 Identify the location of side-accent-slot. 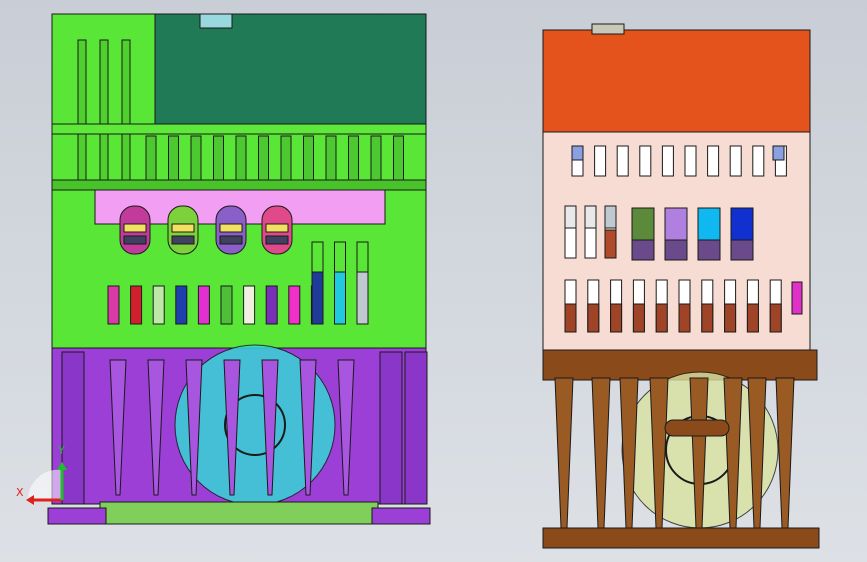
(797, 298).